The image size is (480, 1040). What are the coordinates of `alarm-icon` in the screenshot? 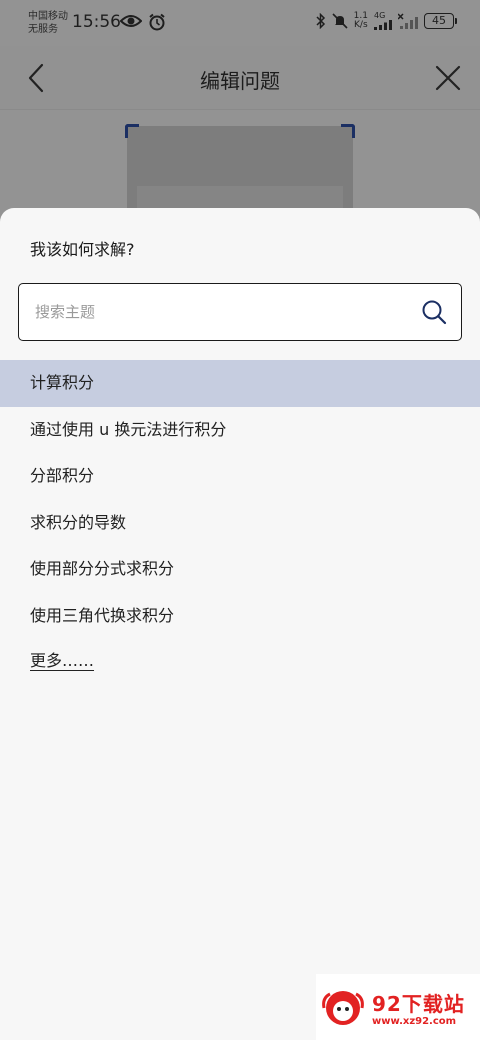 It's located at (157, 22).